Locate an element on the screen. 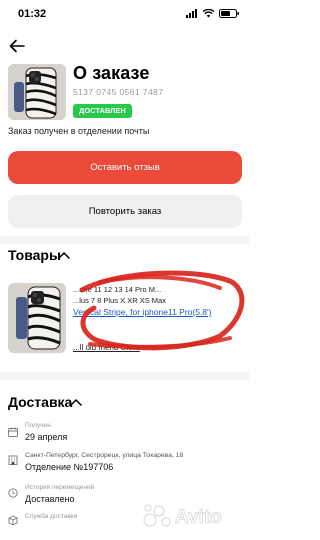  history-status: Доставлено is located at coordinates (50, 499).